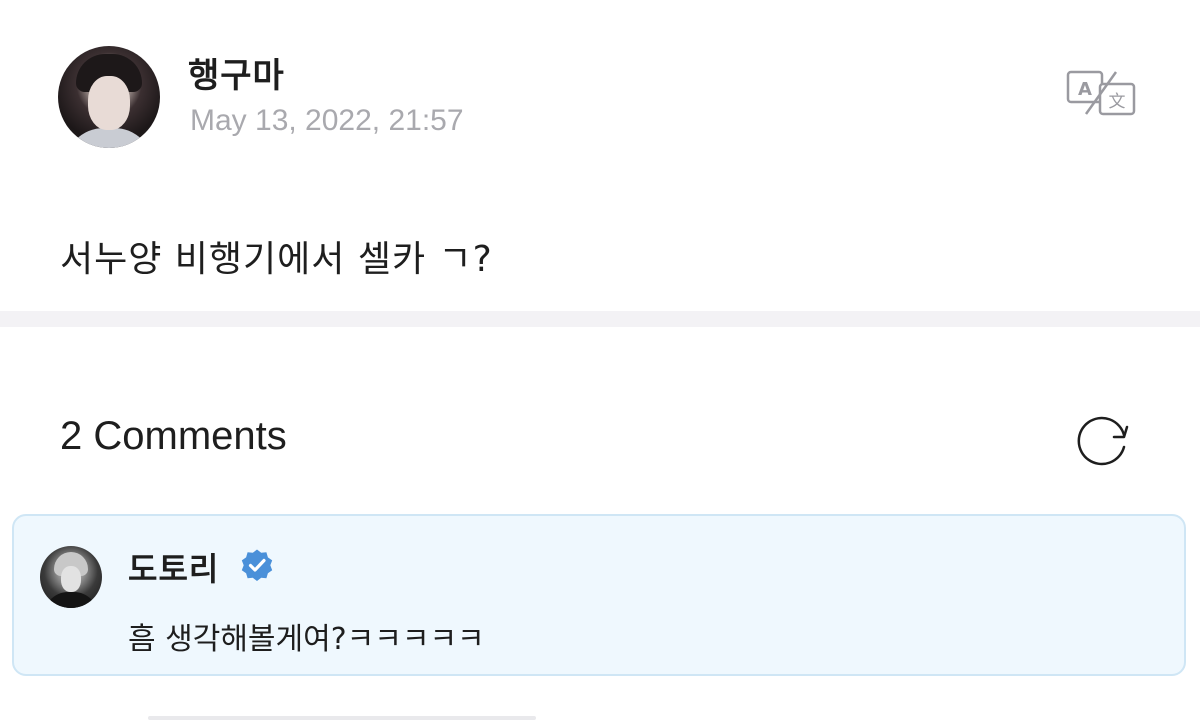 This screenshot has width=1200, height=720. What do you see at coordinates (306, 639) in the screenshot?
I see `comment-text: 흠 생각해볼게여?ㅋㅋㅋㅋㅋ` at bounding box center [306, 639].